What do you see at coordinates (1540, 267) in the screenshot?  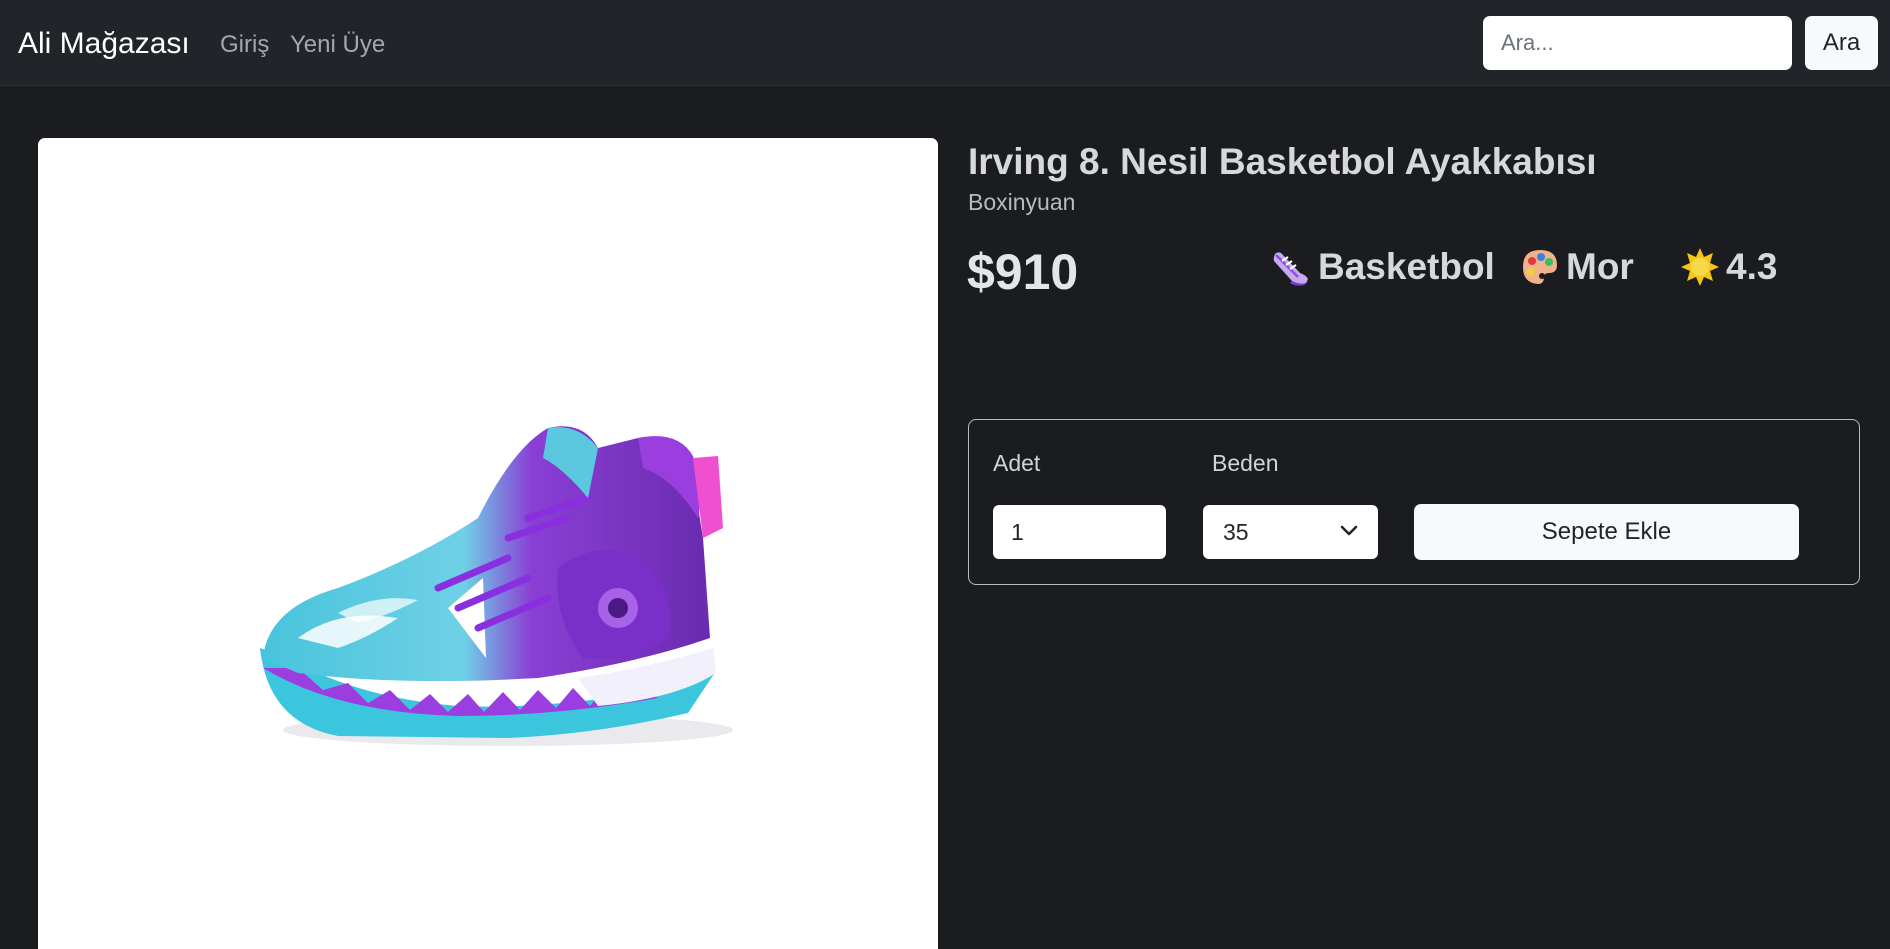 I see `palette-icon` at bounding box center [1540, 267].